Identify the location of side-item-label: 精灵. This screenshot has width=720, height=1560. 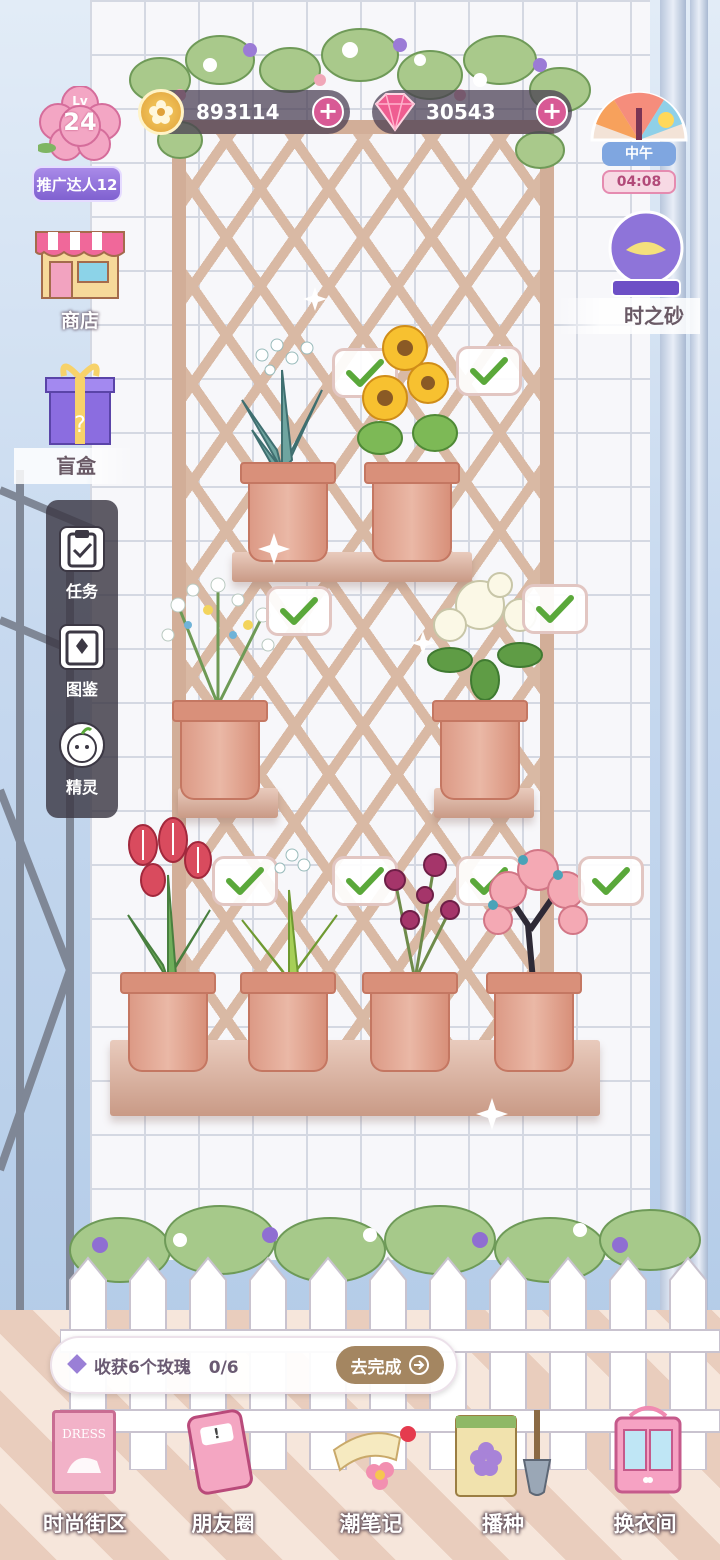
(81, 787).